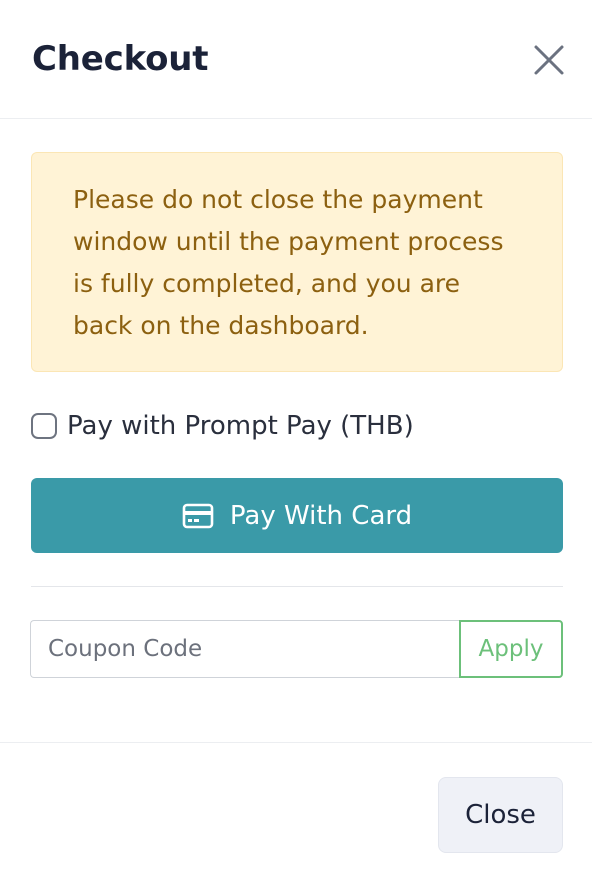  What do you see at coordinates (511, 649) in the screenshot?
I see `apply-coupon-button: Apply` at bounding box center [511, 649].